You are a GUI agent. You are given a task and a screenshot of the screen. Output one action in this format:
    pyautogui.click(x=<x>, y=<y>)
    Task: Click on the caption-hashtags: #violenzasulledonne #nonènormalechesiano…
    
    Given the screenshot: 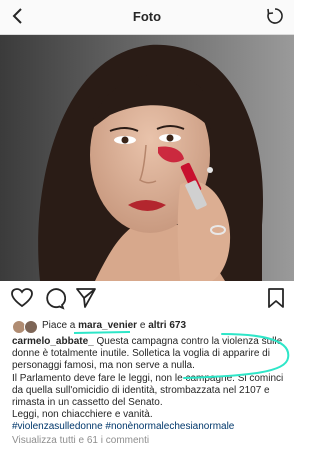 What is the action you would take?
    pyautogui.click(x=150, y=427)
    